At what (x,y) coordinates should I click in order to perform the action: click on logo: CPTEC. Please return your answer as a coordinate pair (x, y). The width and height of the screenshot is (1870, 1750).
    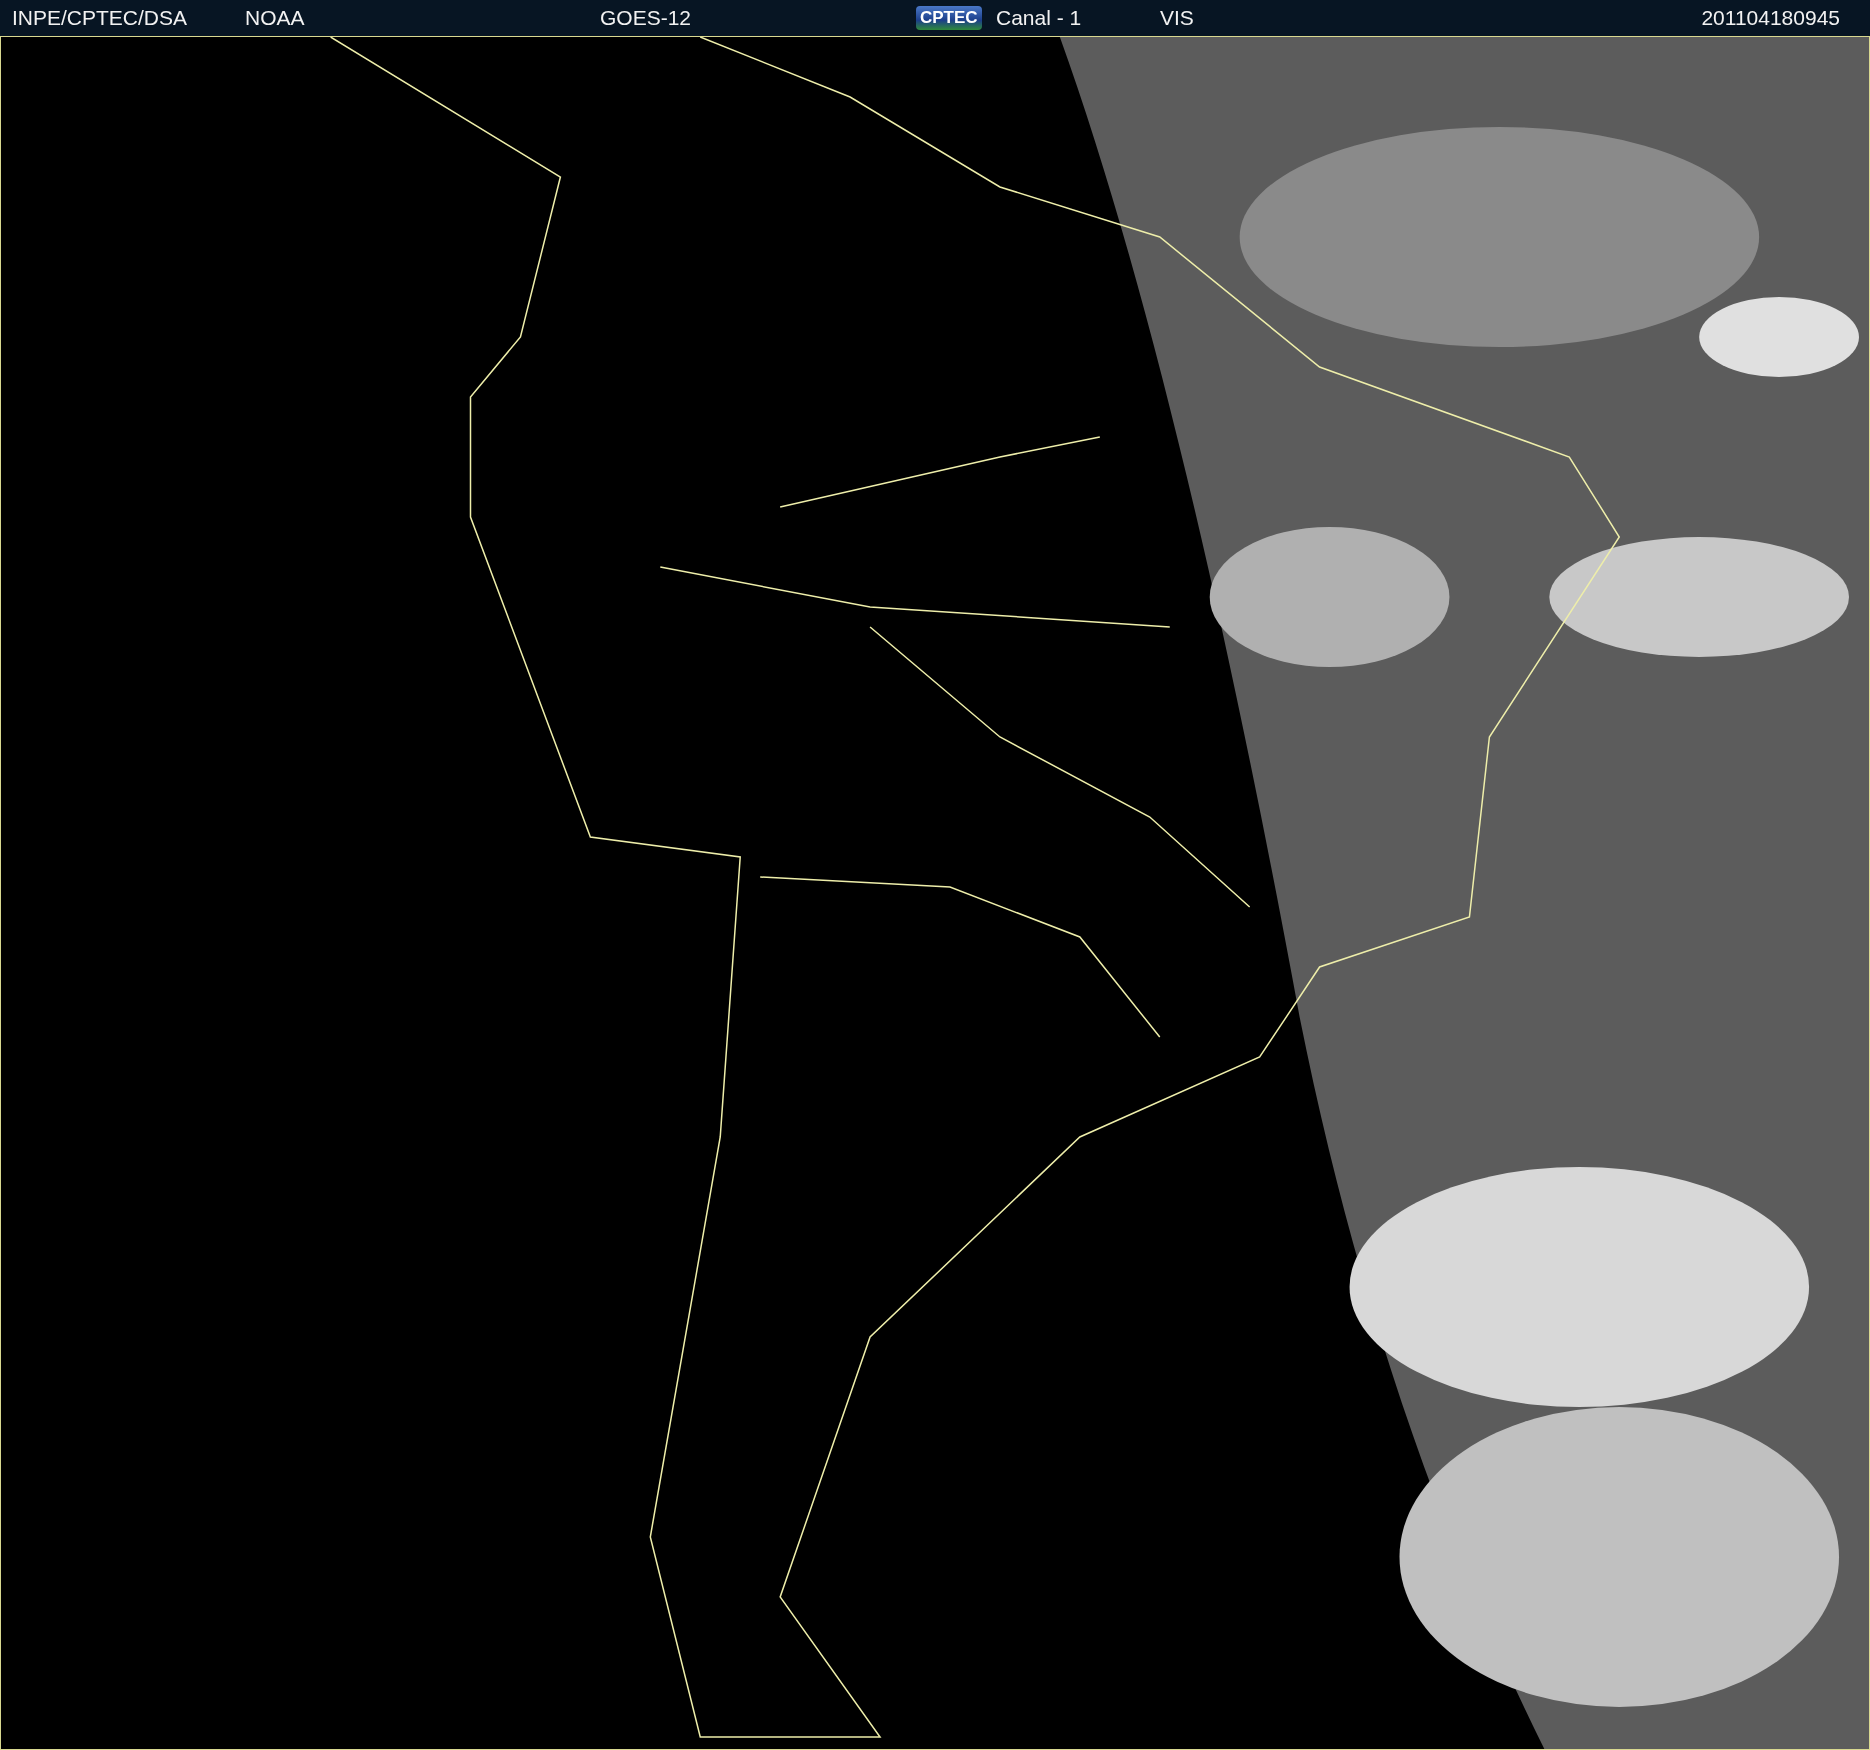
    Looking at the image, I should click on (949, 18).